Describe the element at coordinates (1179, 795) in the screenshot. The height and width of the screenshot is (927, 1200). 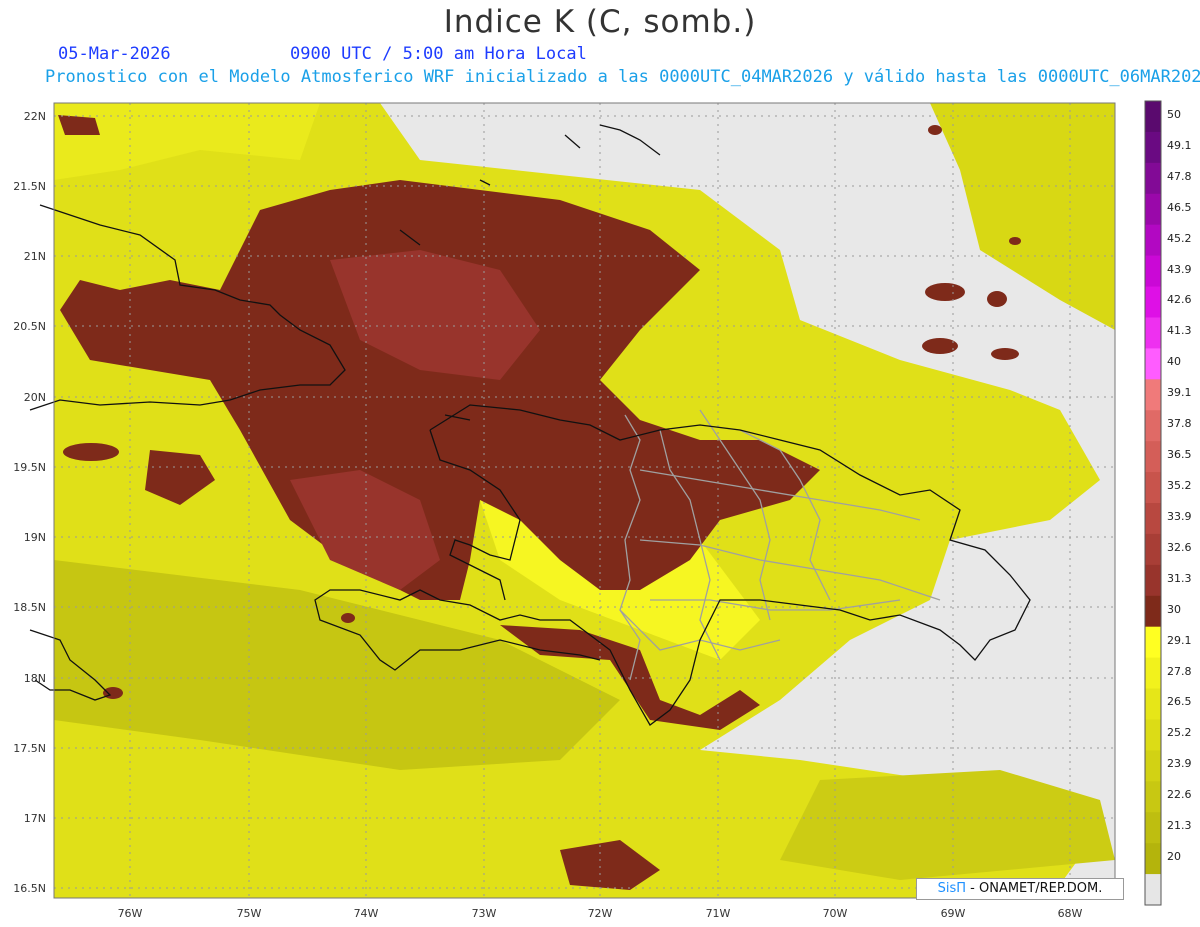
I see `colorbar-tick-label: 22.6` at that location.